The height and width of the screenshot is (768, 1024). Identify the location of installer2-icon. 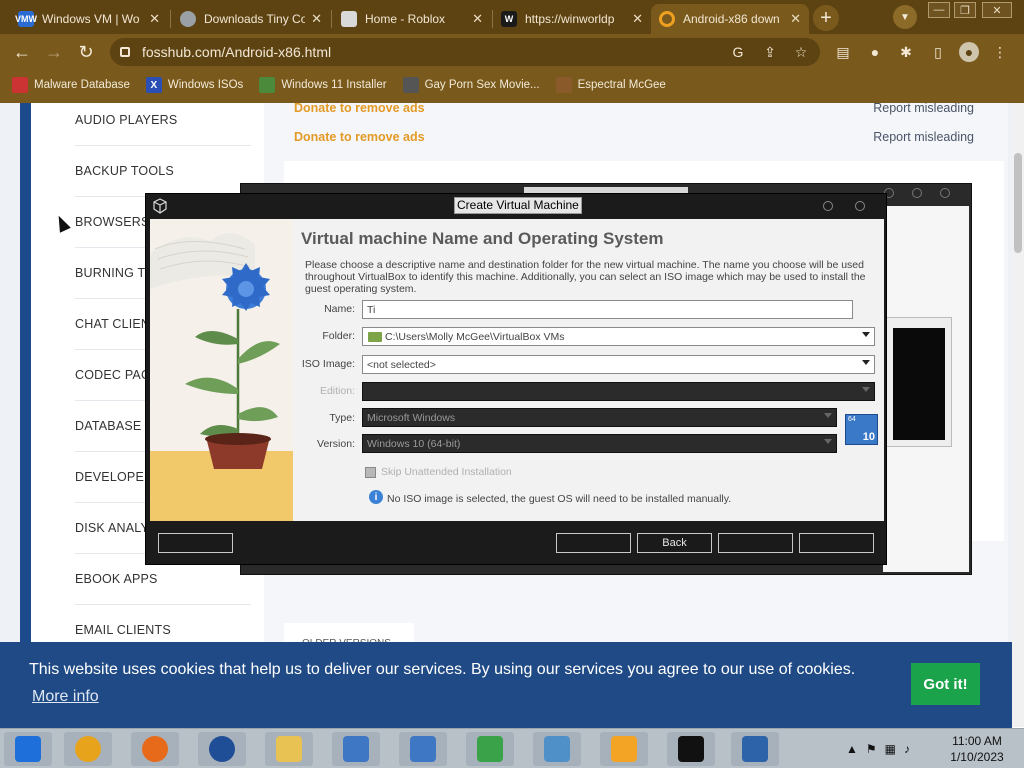
(423, 749).